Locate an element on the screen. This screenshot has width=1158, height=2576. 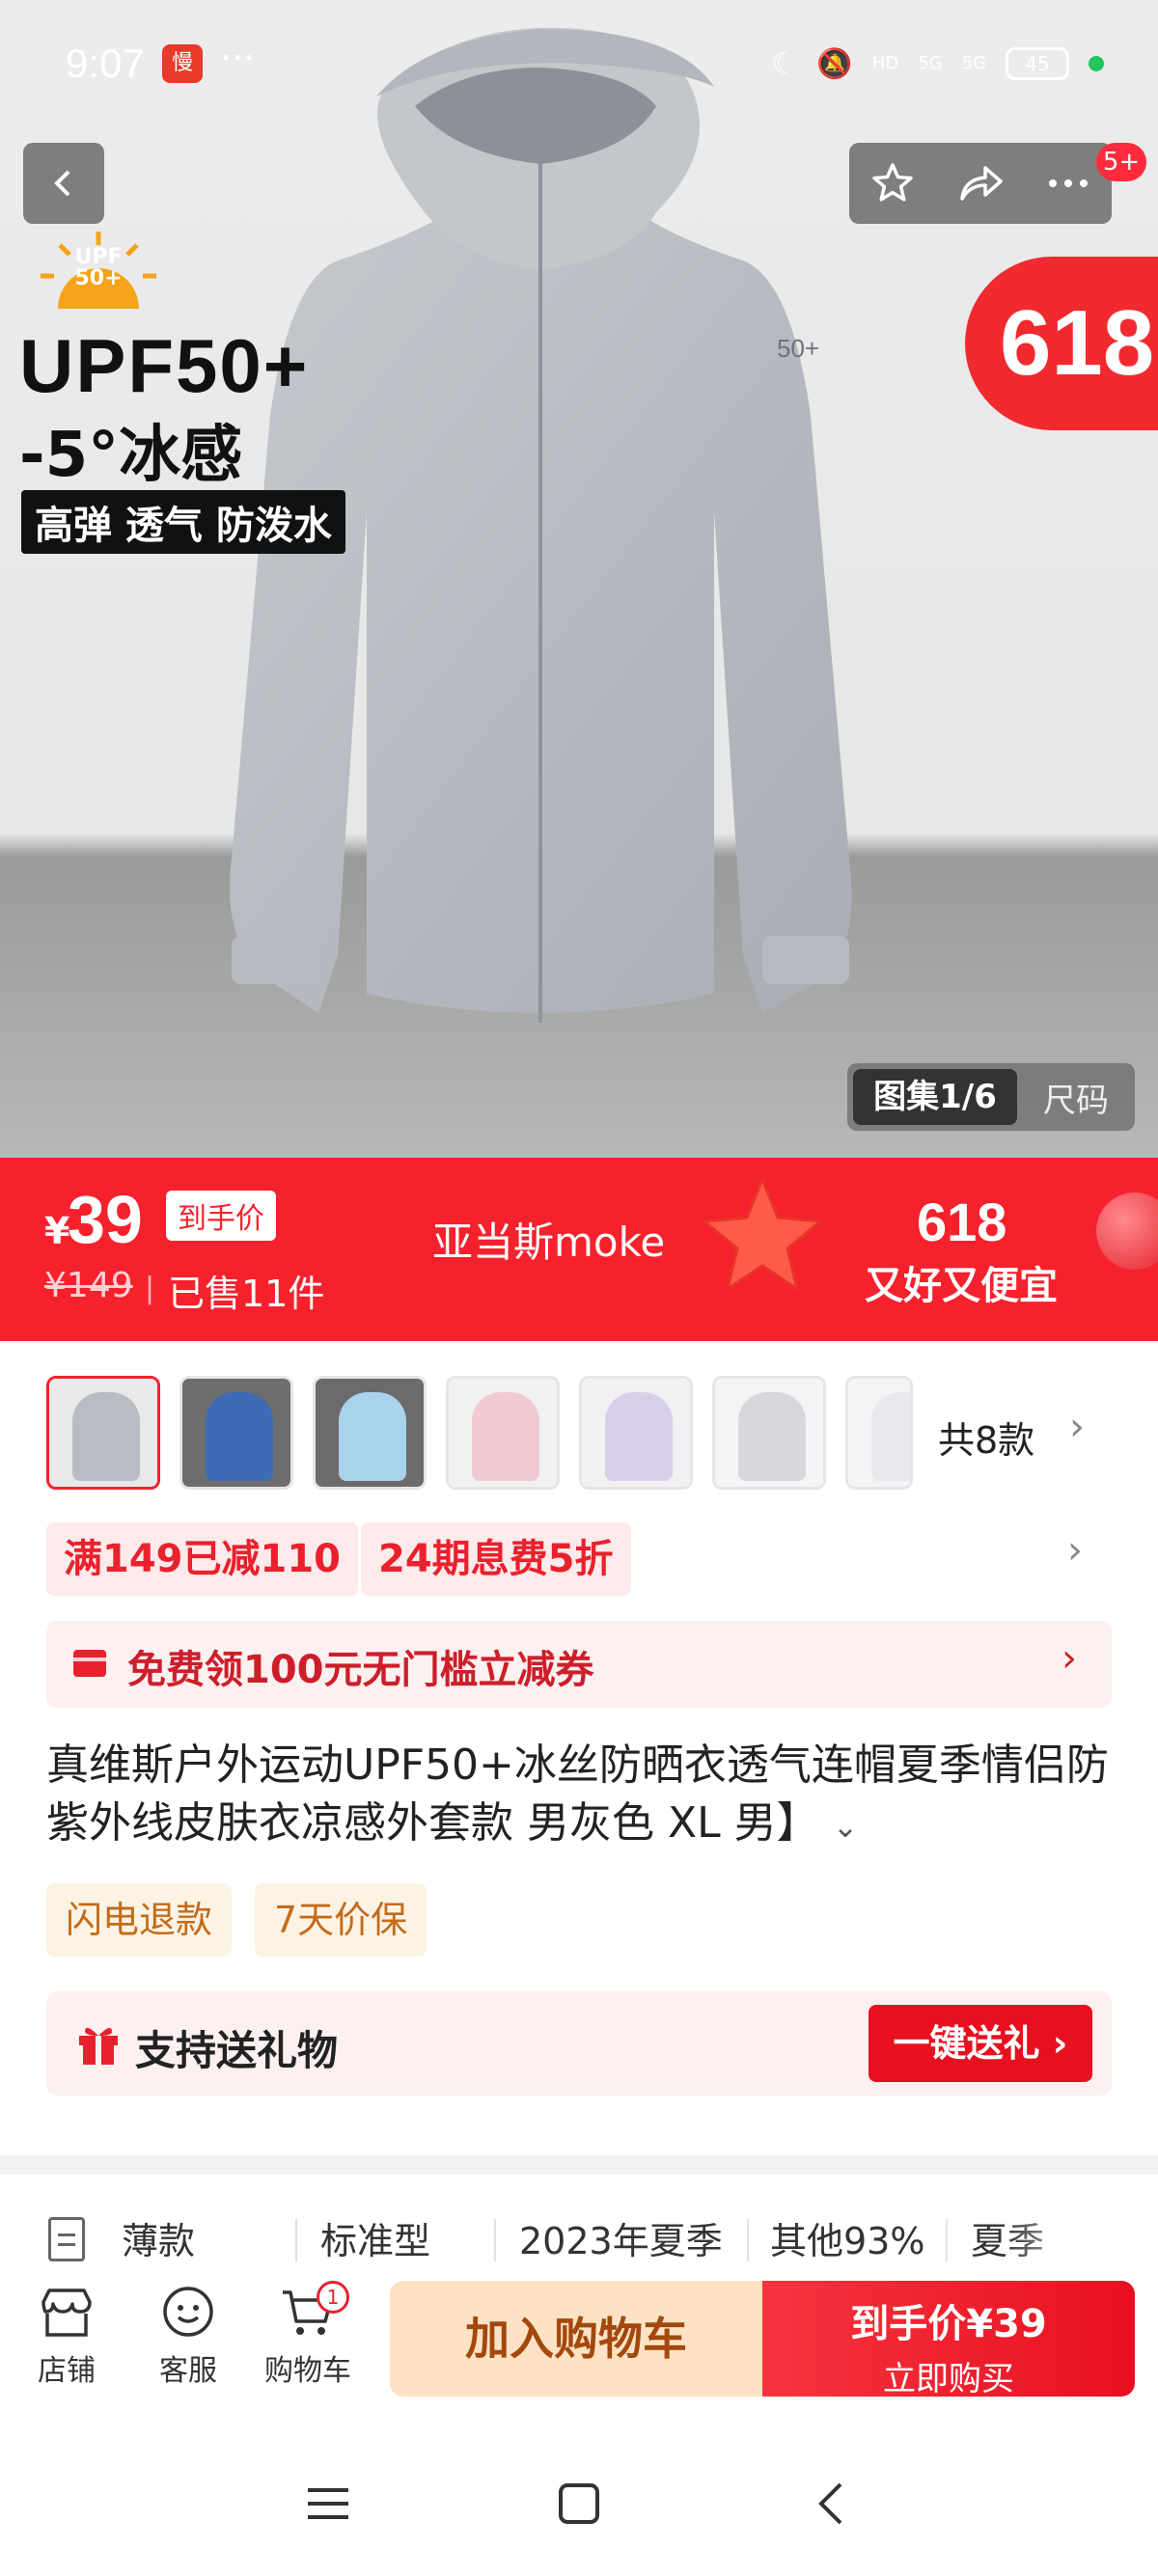
variant-count: 共8款 is located at coordinates (986, 1438).